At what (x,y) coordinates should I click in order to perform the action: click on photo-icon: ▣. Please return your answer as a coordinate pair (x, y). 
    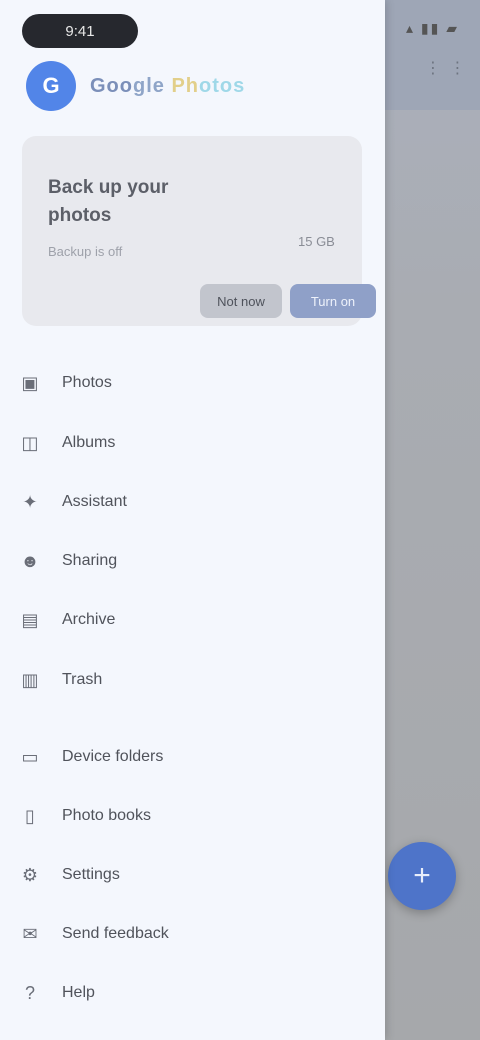
    Looking at the image, I should click on (30, 382).